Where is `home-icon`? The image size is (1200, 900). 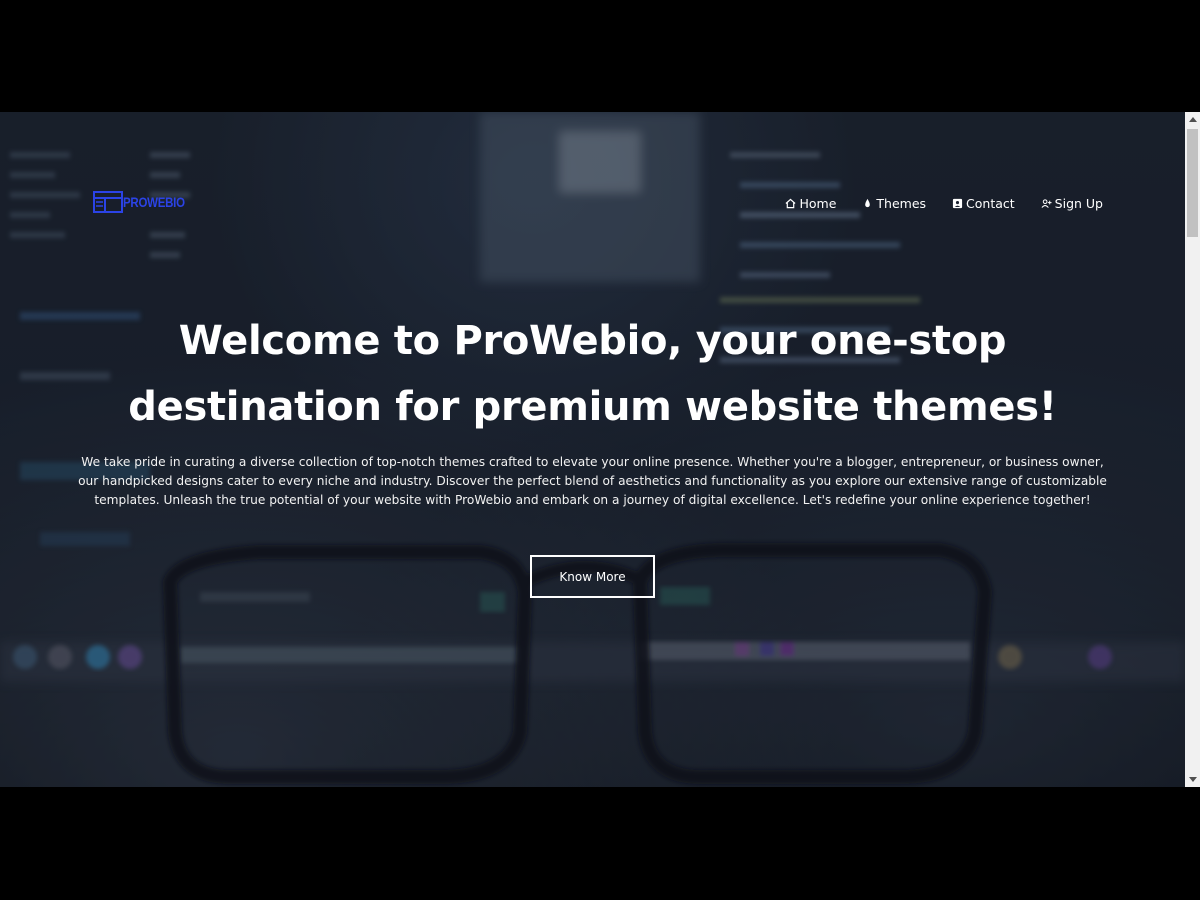
home-icon is located at coordinates (790, 203).